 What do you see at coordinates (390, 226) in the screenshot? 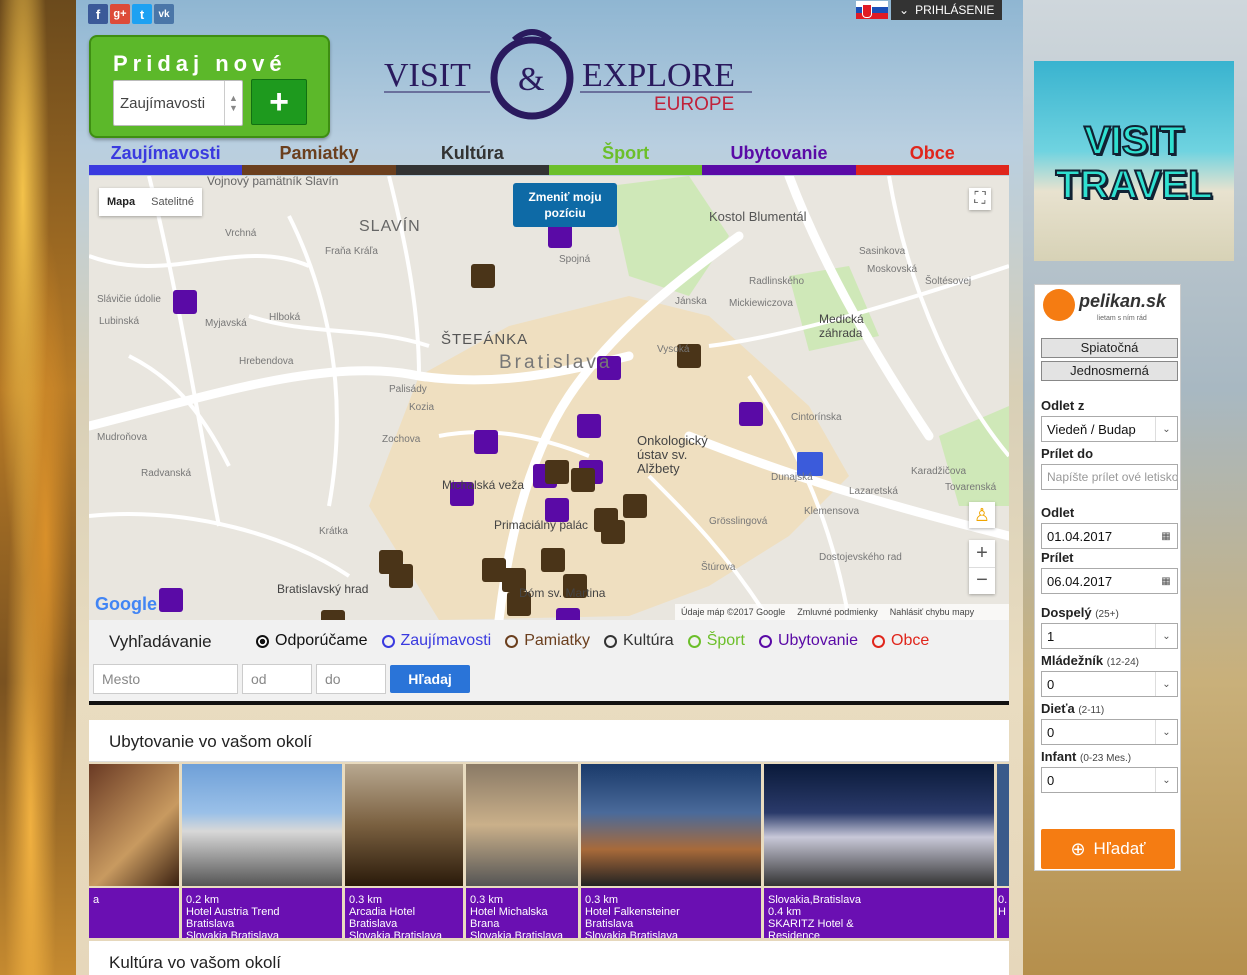
I see `map-label: SLAVÍN` at bounding box center [390, 226].